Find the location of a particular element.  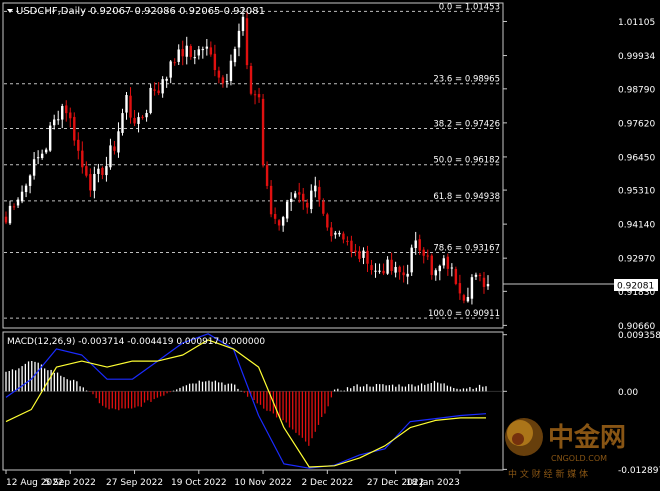

price-axis-label: 0.96450 is located at coordinates (636, 158).